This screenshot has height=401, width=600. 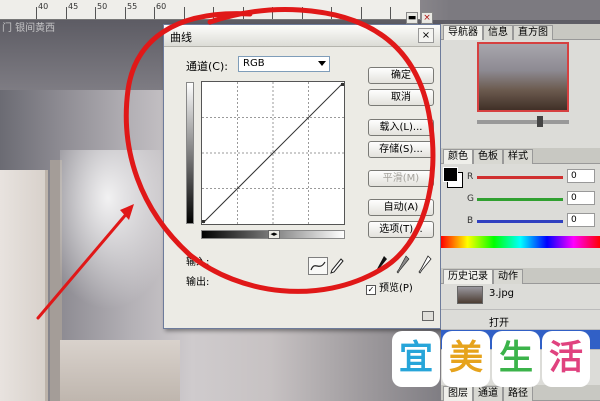 I want to click on cancel-button: 取消, so click(x=401, y=97).